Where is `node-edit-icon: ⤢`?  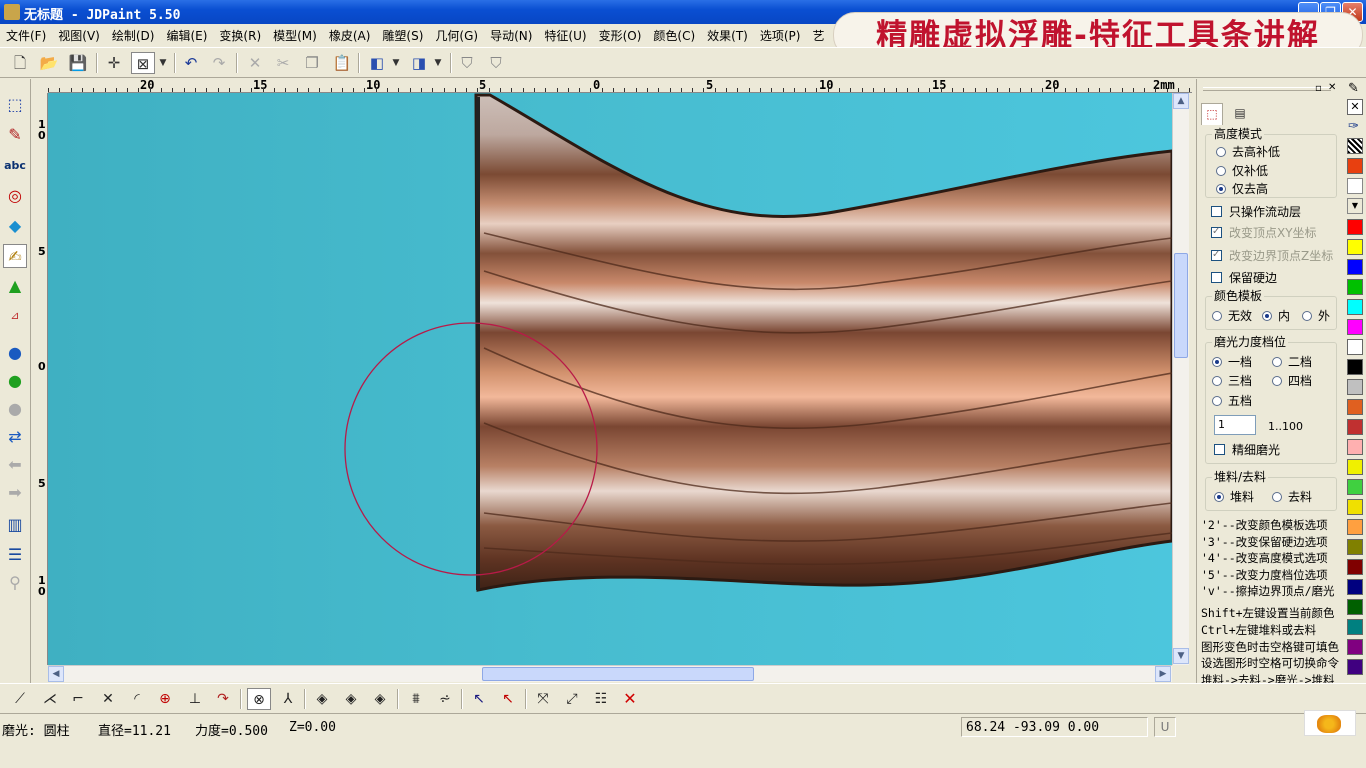 node-edit-icon: ⤢ is located at coordinates (572, 699).